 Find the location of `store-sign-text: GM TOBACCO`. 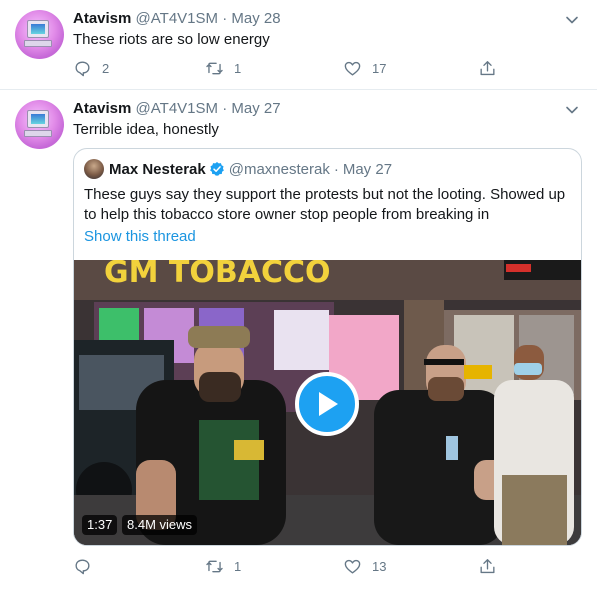

store-sign-text: GM TOBACCO is located at coordinates (217, 275).